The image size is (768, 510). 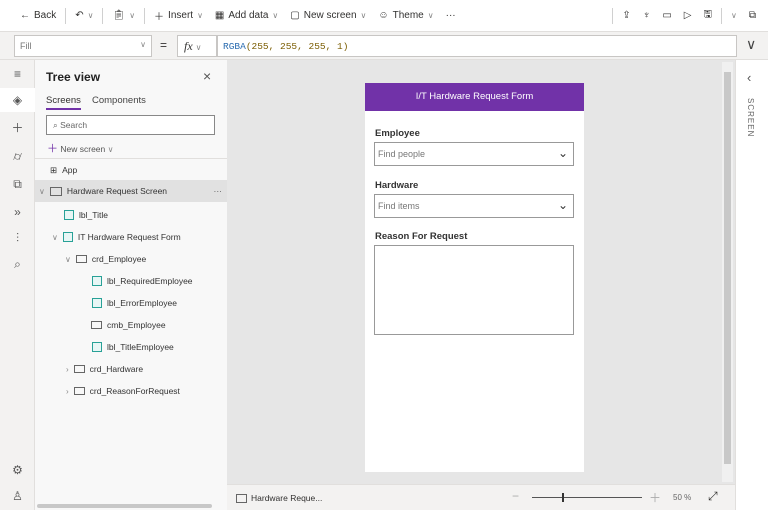 What do you see at coordinates (17, 74) in the screenshot?
I see `hamburger-menu-icon: ≡` at bounding box center [17, 74].